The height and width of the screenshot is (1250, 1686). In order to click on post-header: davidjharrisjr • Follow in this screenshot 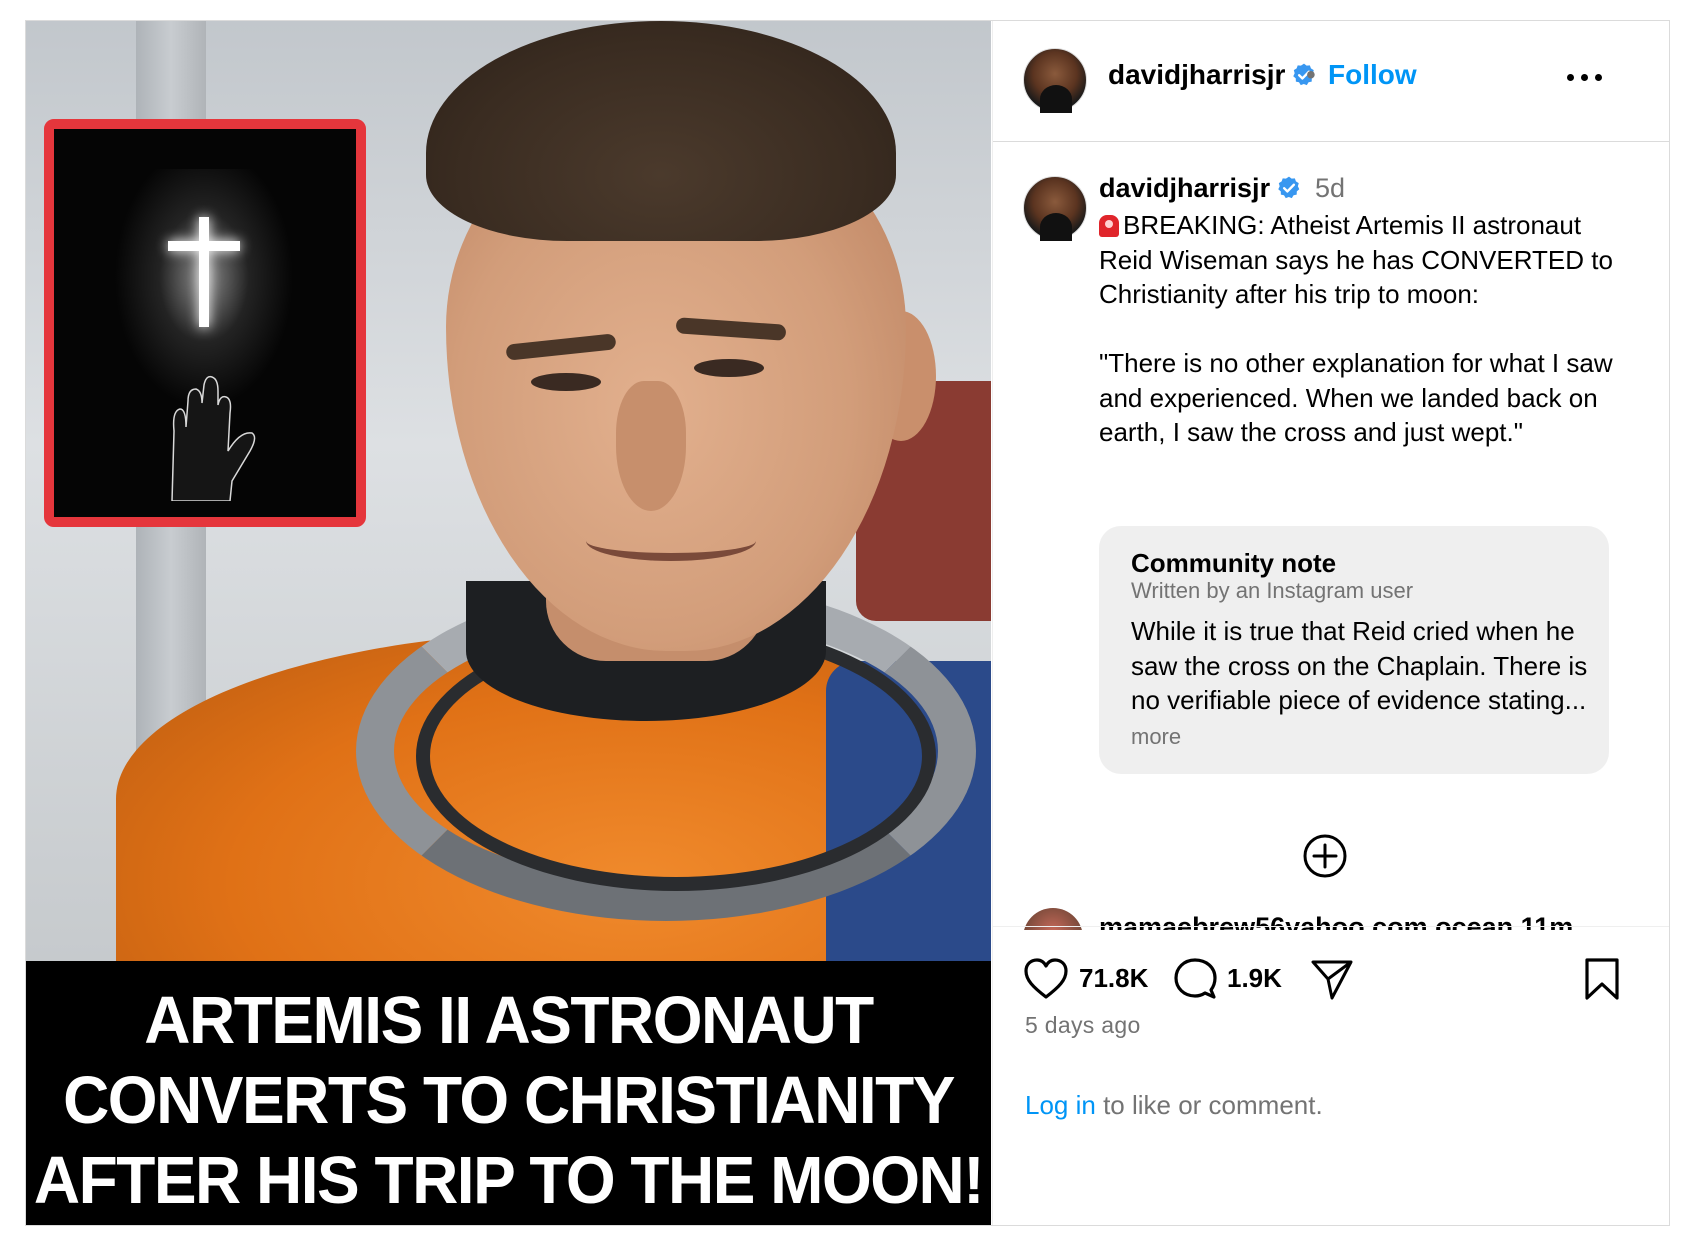, I will do `click(1331, 81)`.